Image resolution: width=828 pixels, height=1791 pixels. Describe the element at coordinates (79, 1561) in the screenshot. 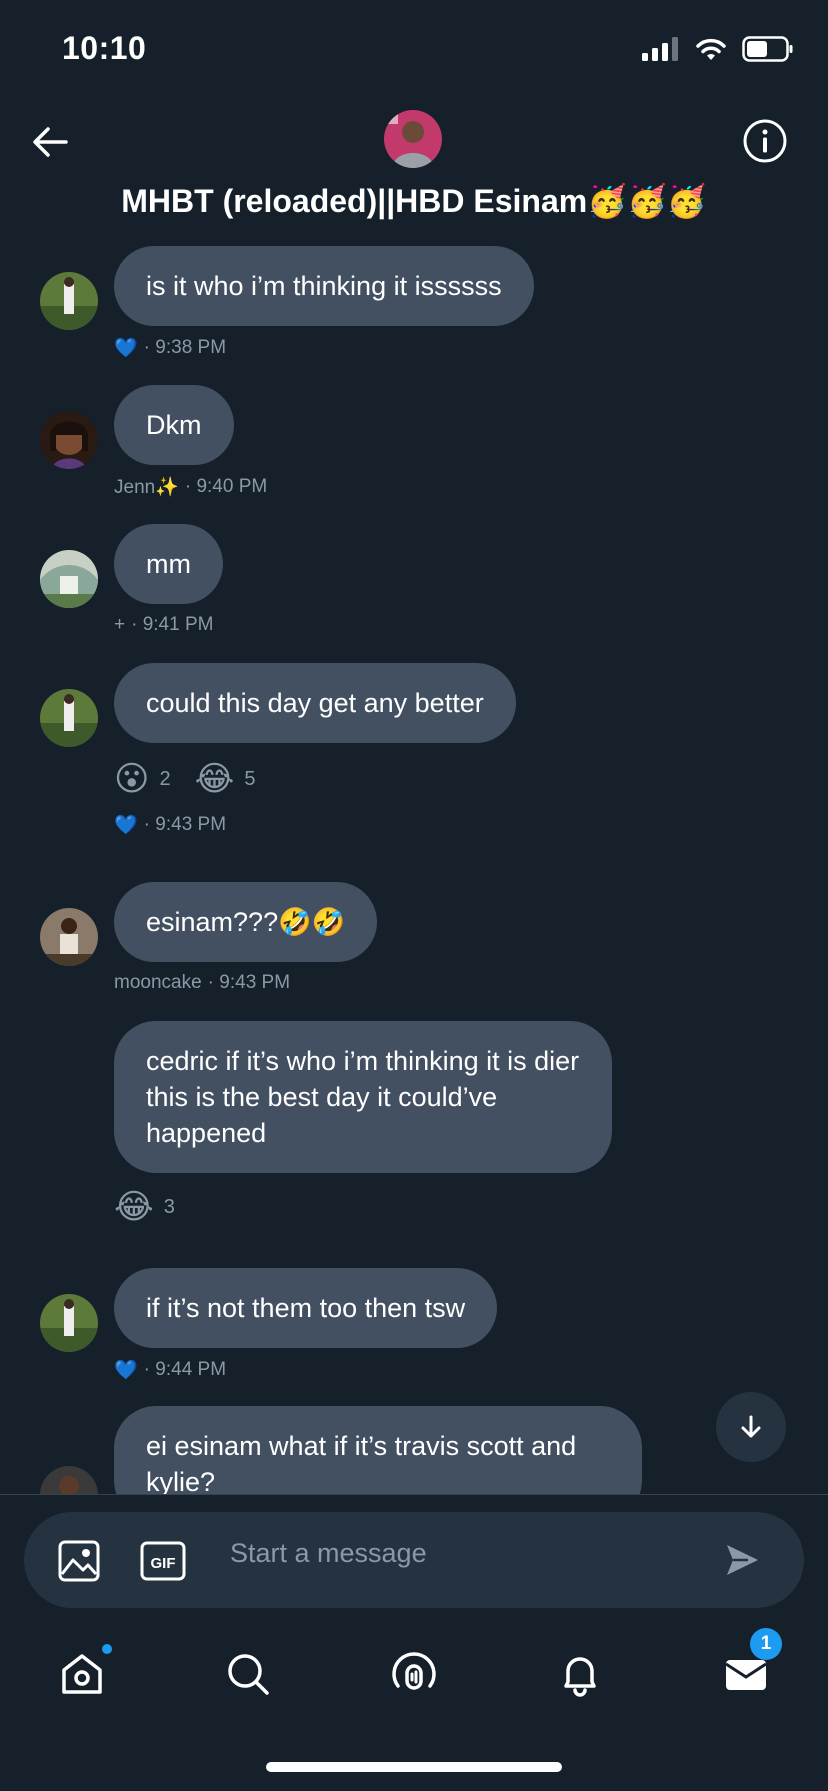

I see `image-icon` at that location.